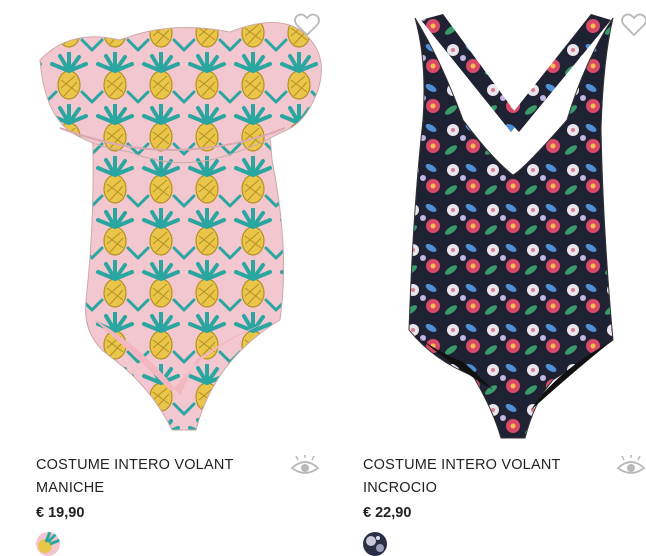 This screenshot has height=556, width=646. I want to click on product-title-line2: MANICHE, so click(151, 488).